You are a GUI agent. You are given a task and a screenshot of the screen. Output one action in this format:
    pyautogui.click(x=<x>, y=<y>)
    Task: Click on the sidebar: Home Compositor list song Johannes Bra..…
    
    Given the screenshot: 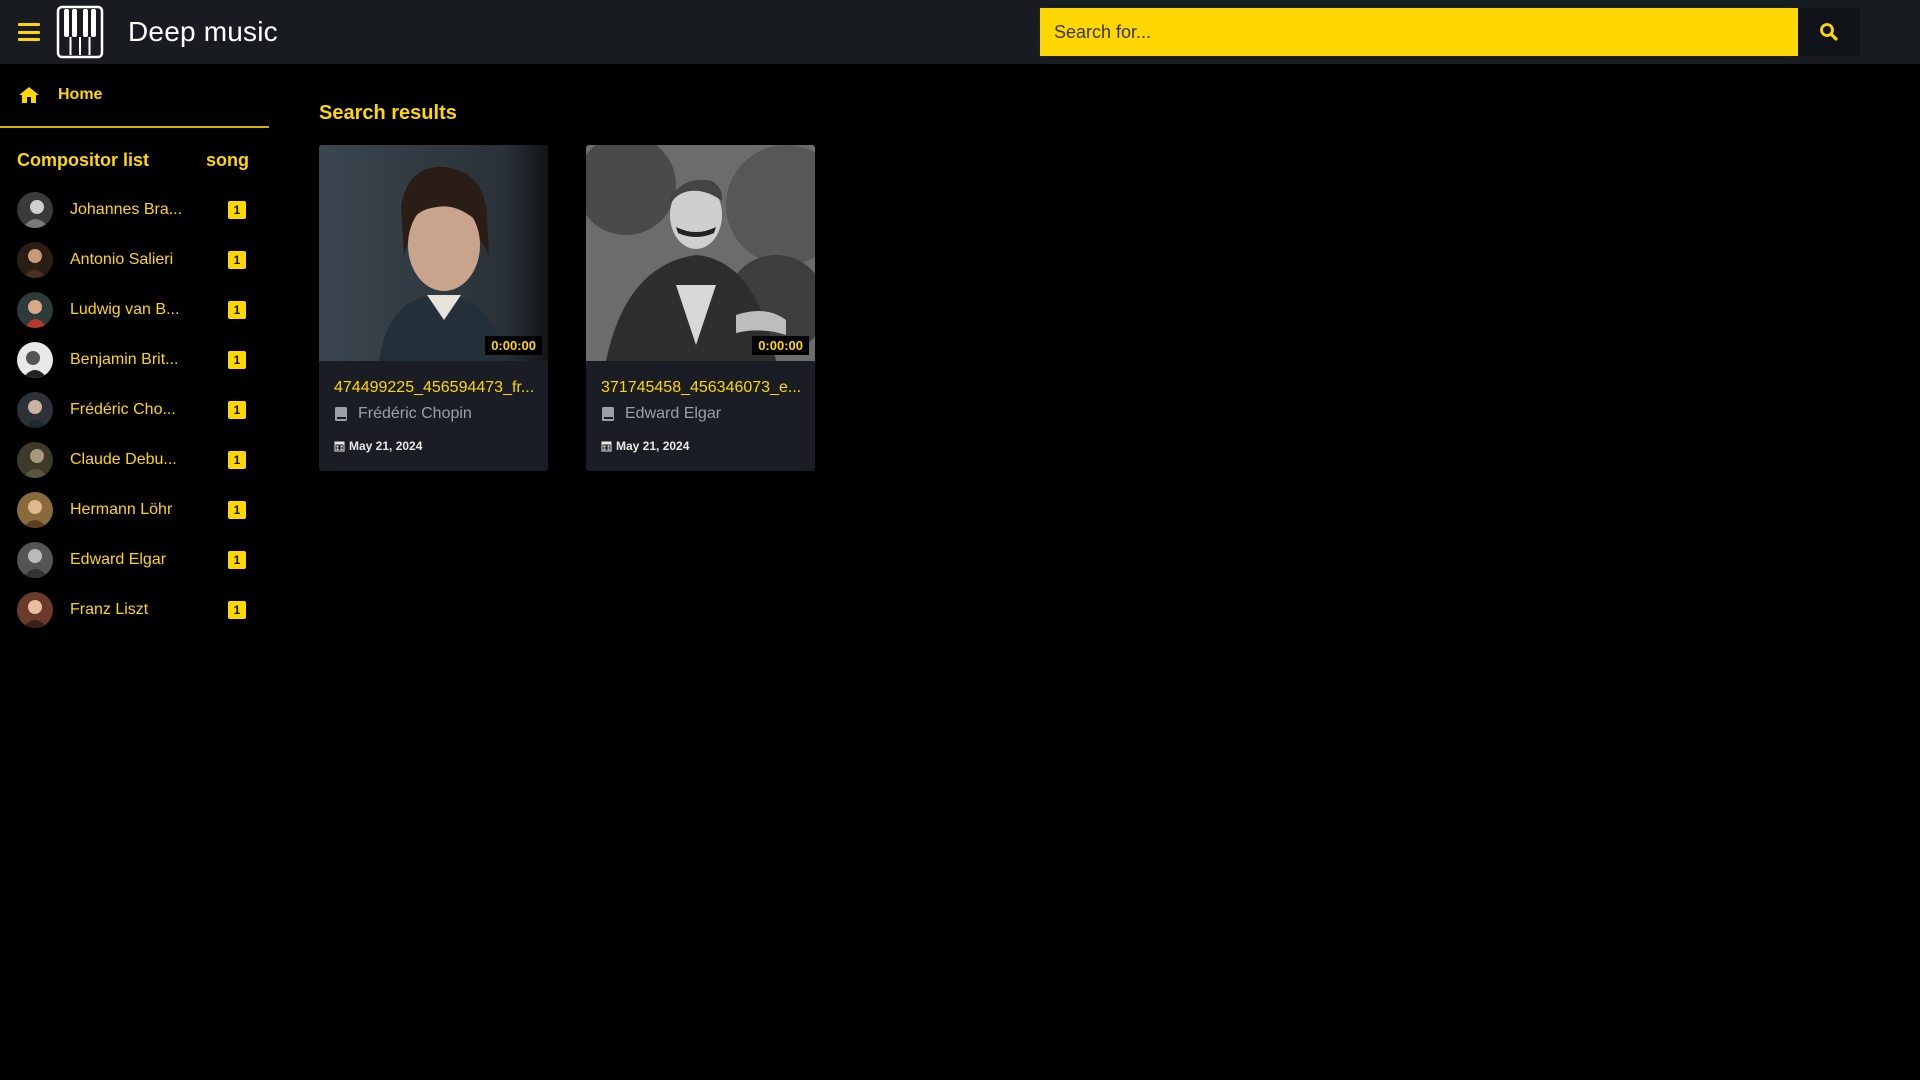 What is the action you would take?
    pyautogui.click(x=134, y=572)
    